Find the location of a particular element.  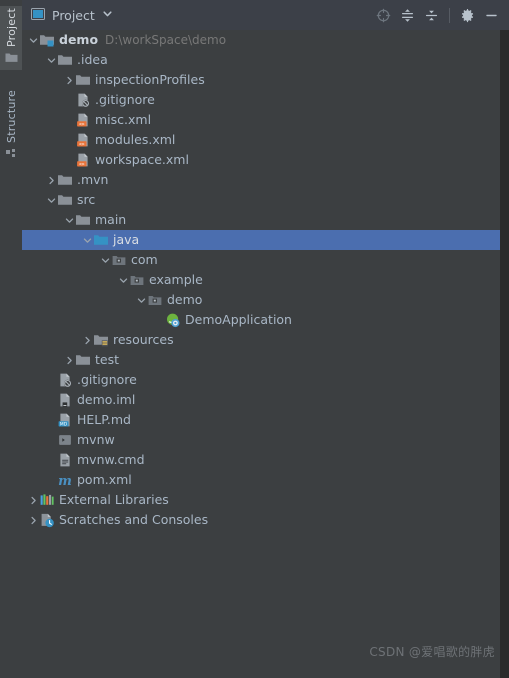

svg-text: m is located at coordinates (65, 481).